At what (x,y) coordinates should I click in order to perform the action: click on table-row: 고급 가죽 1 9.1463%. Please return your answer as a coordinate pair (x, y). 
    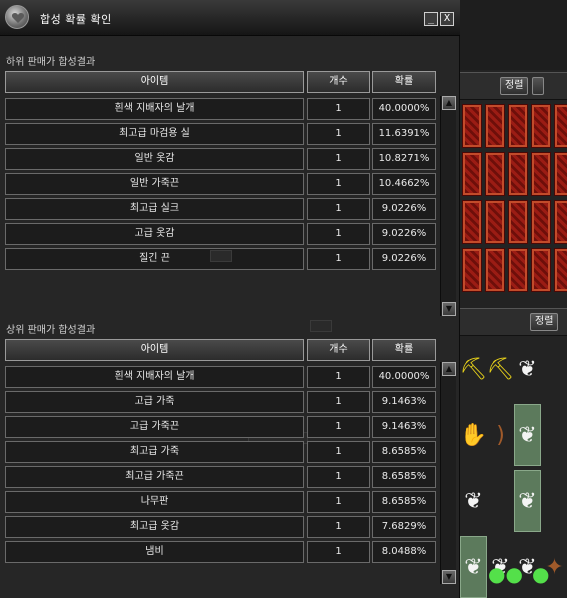
    Looking at the image, I should click on (220, 402).